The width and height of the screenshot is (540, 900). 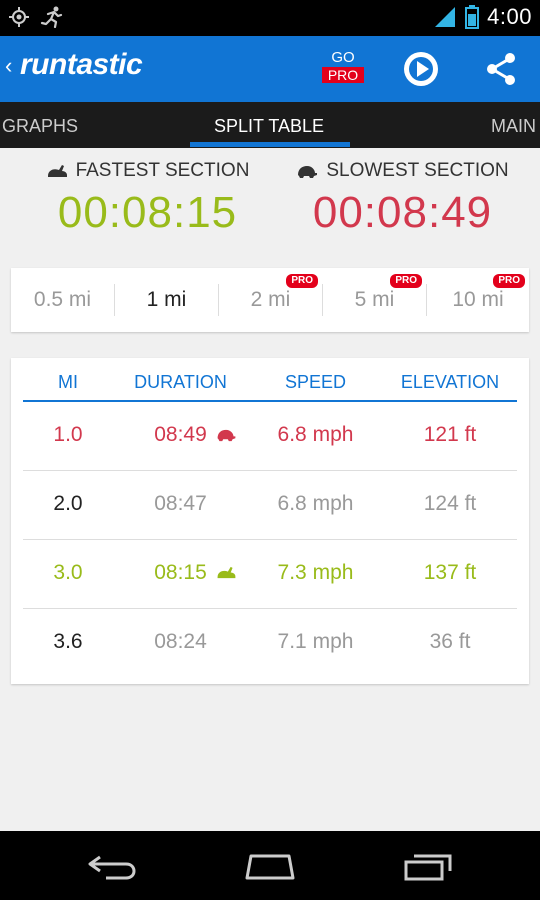 I want to click on share-icon, so click(x=501, y=69).